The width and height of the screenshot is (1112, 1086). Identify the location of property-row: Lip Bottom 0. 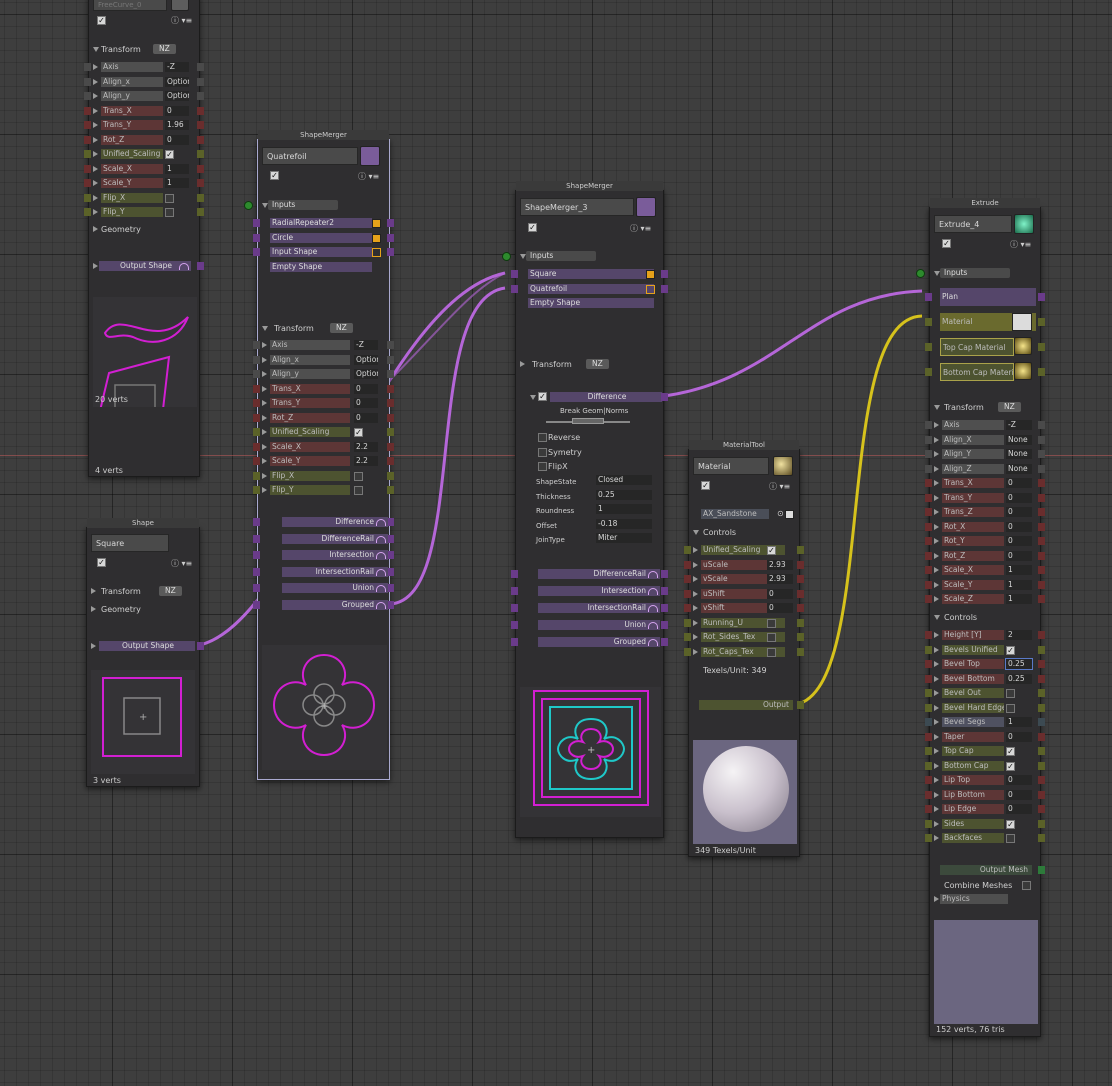
(985, 795).